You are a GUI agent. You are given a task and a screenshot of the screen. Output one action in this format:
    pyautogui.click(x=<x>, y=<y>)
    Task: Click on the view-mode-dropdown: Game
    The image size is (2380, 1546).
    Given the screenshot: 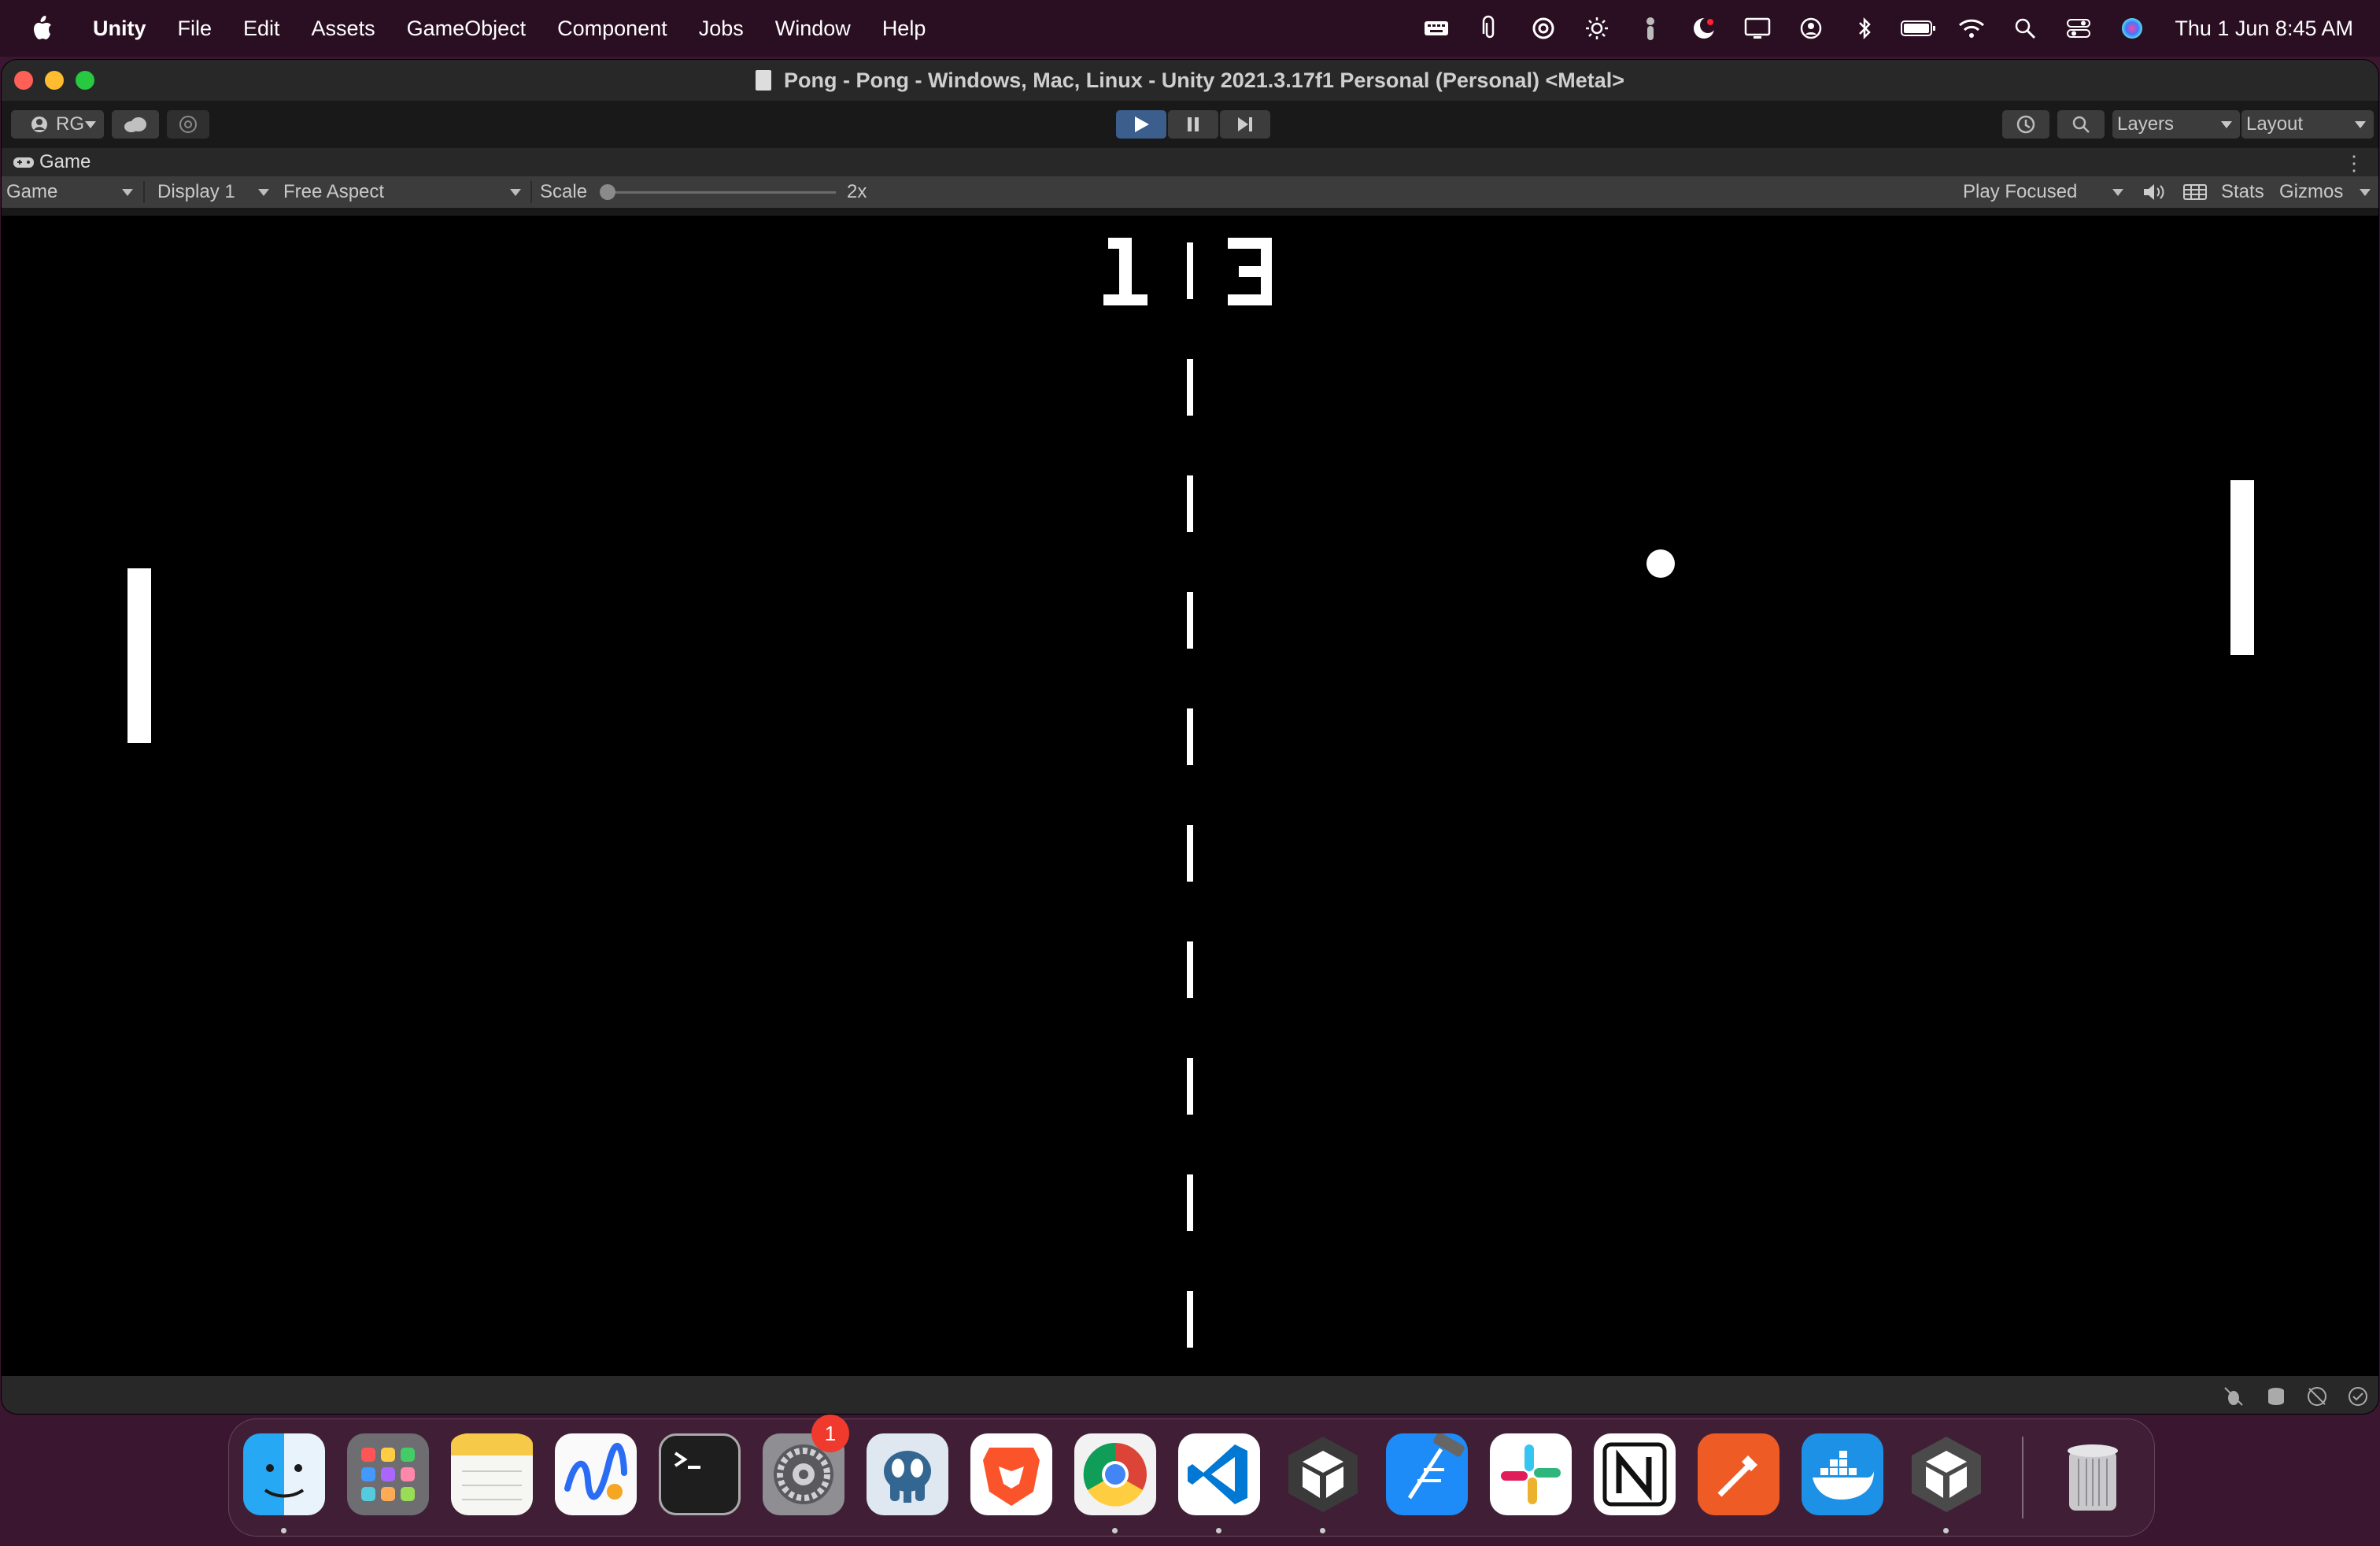 What is the action you would take?
    pyautogui.click(x=32, y=192)
    